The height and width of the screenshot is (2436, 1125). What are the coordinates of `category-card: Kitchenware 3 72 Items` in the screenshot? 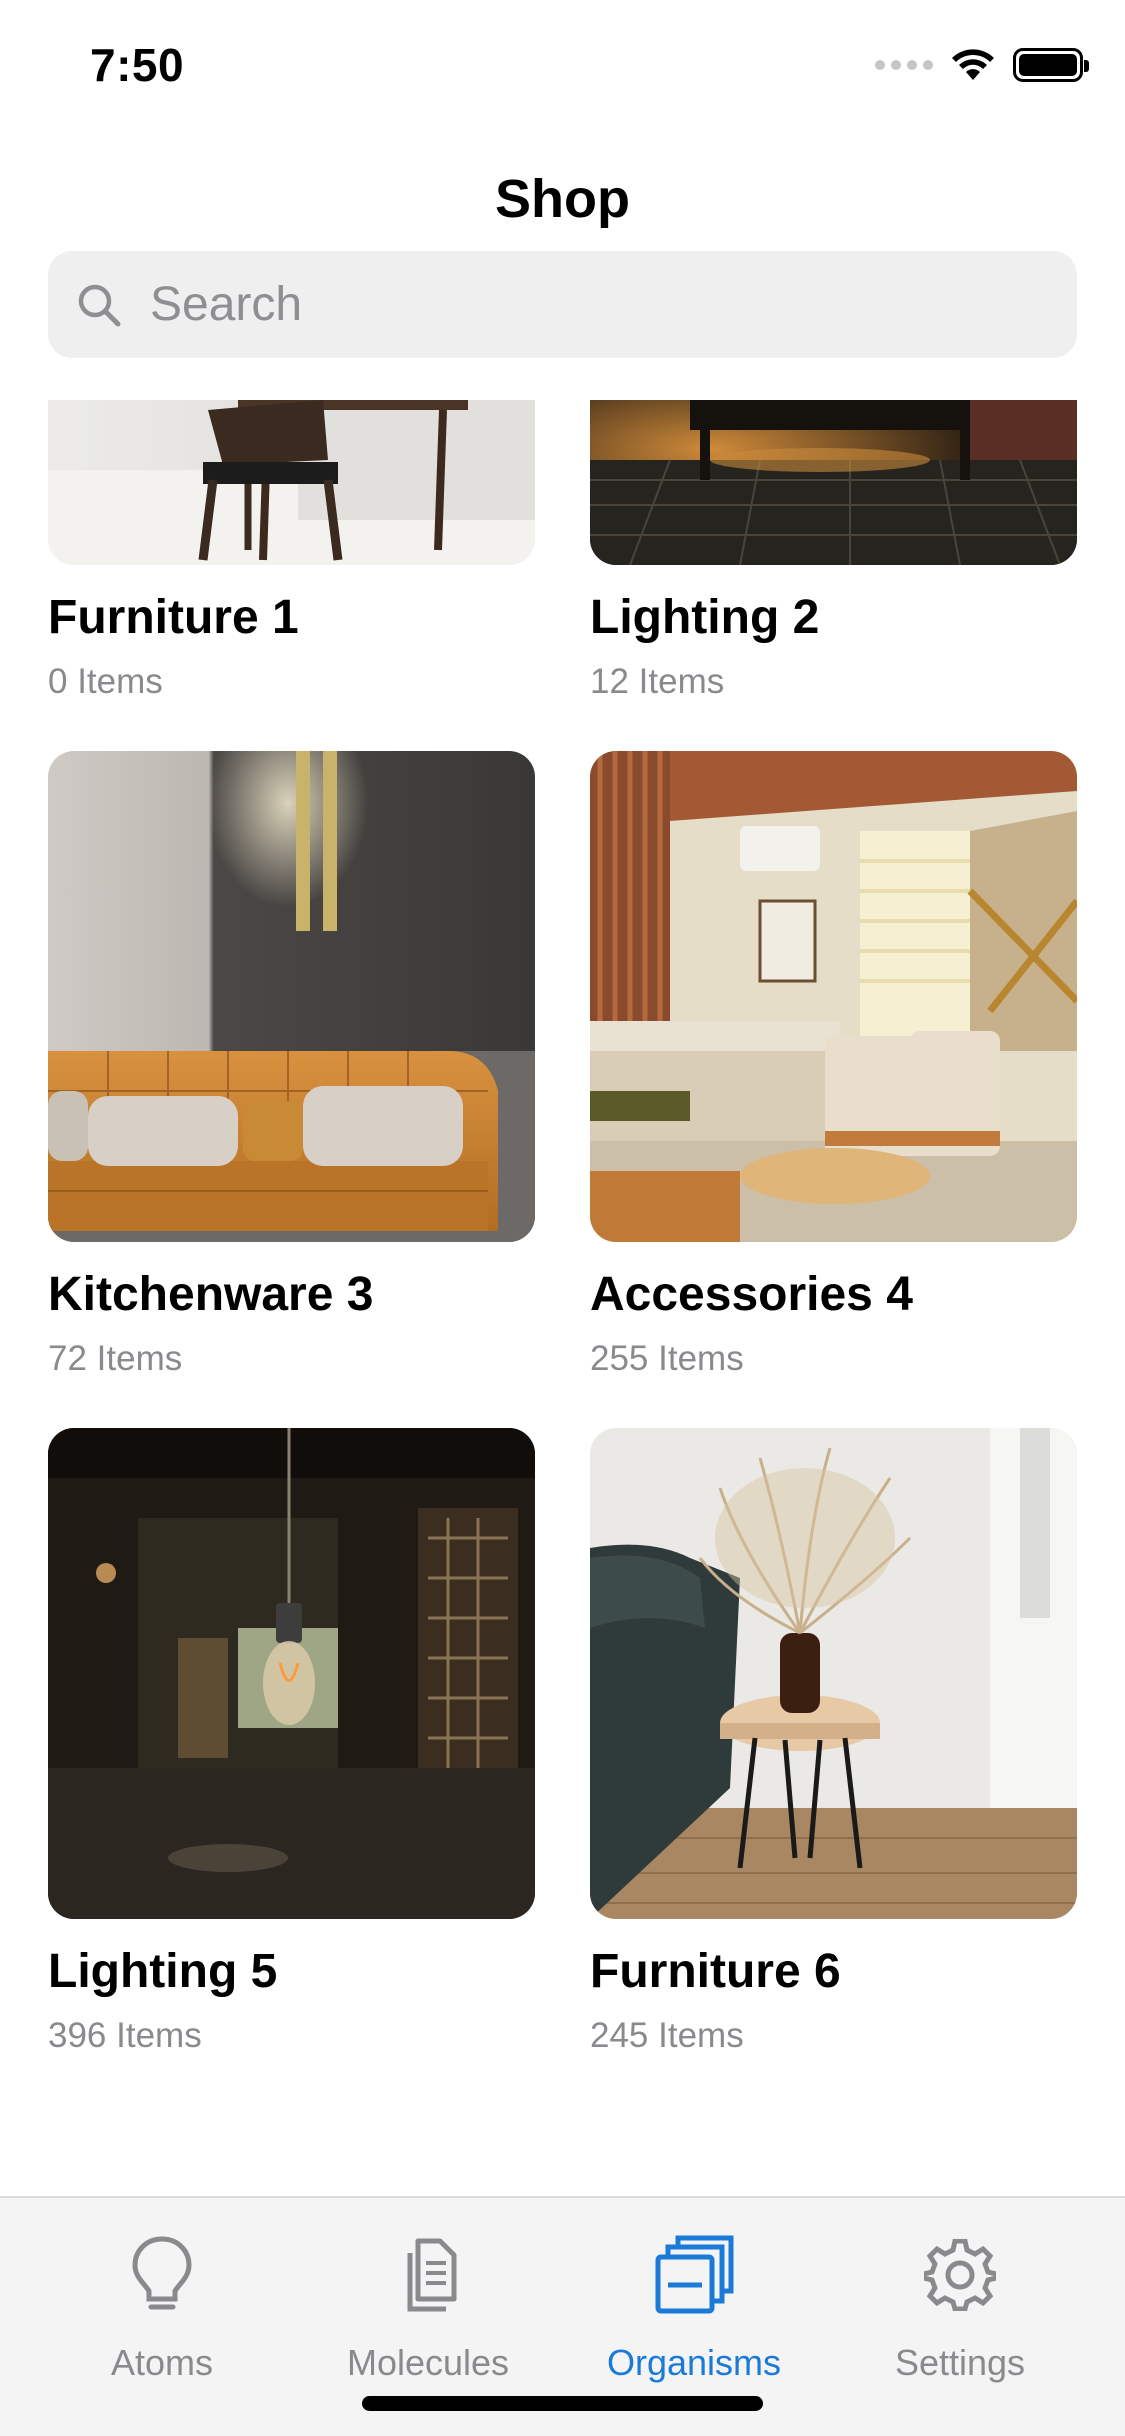 It's located at (291, 1064).